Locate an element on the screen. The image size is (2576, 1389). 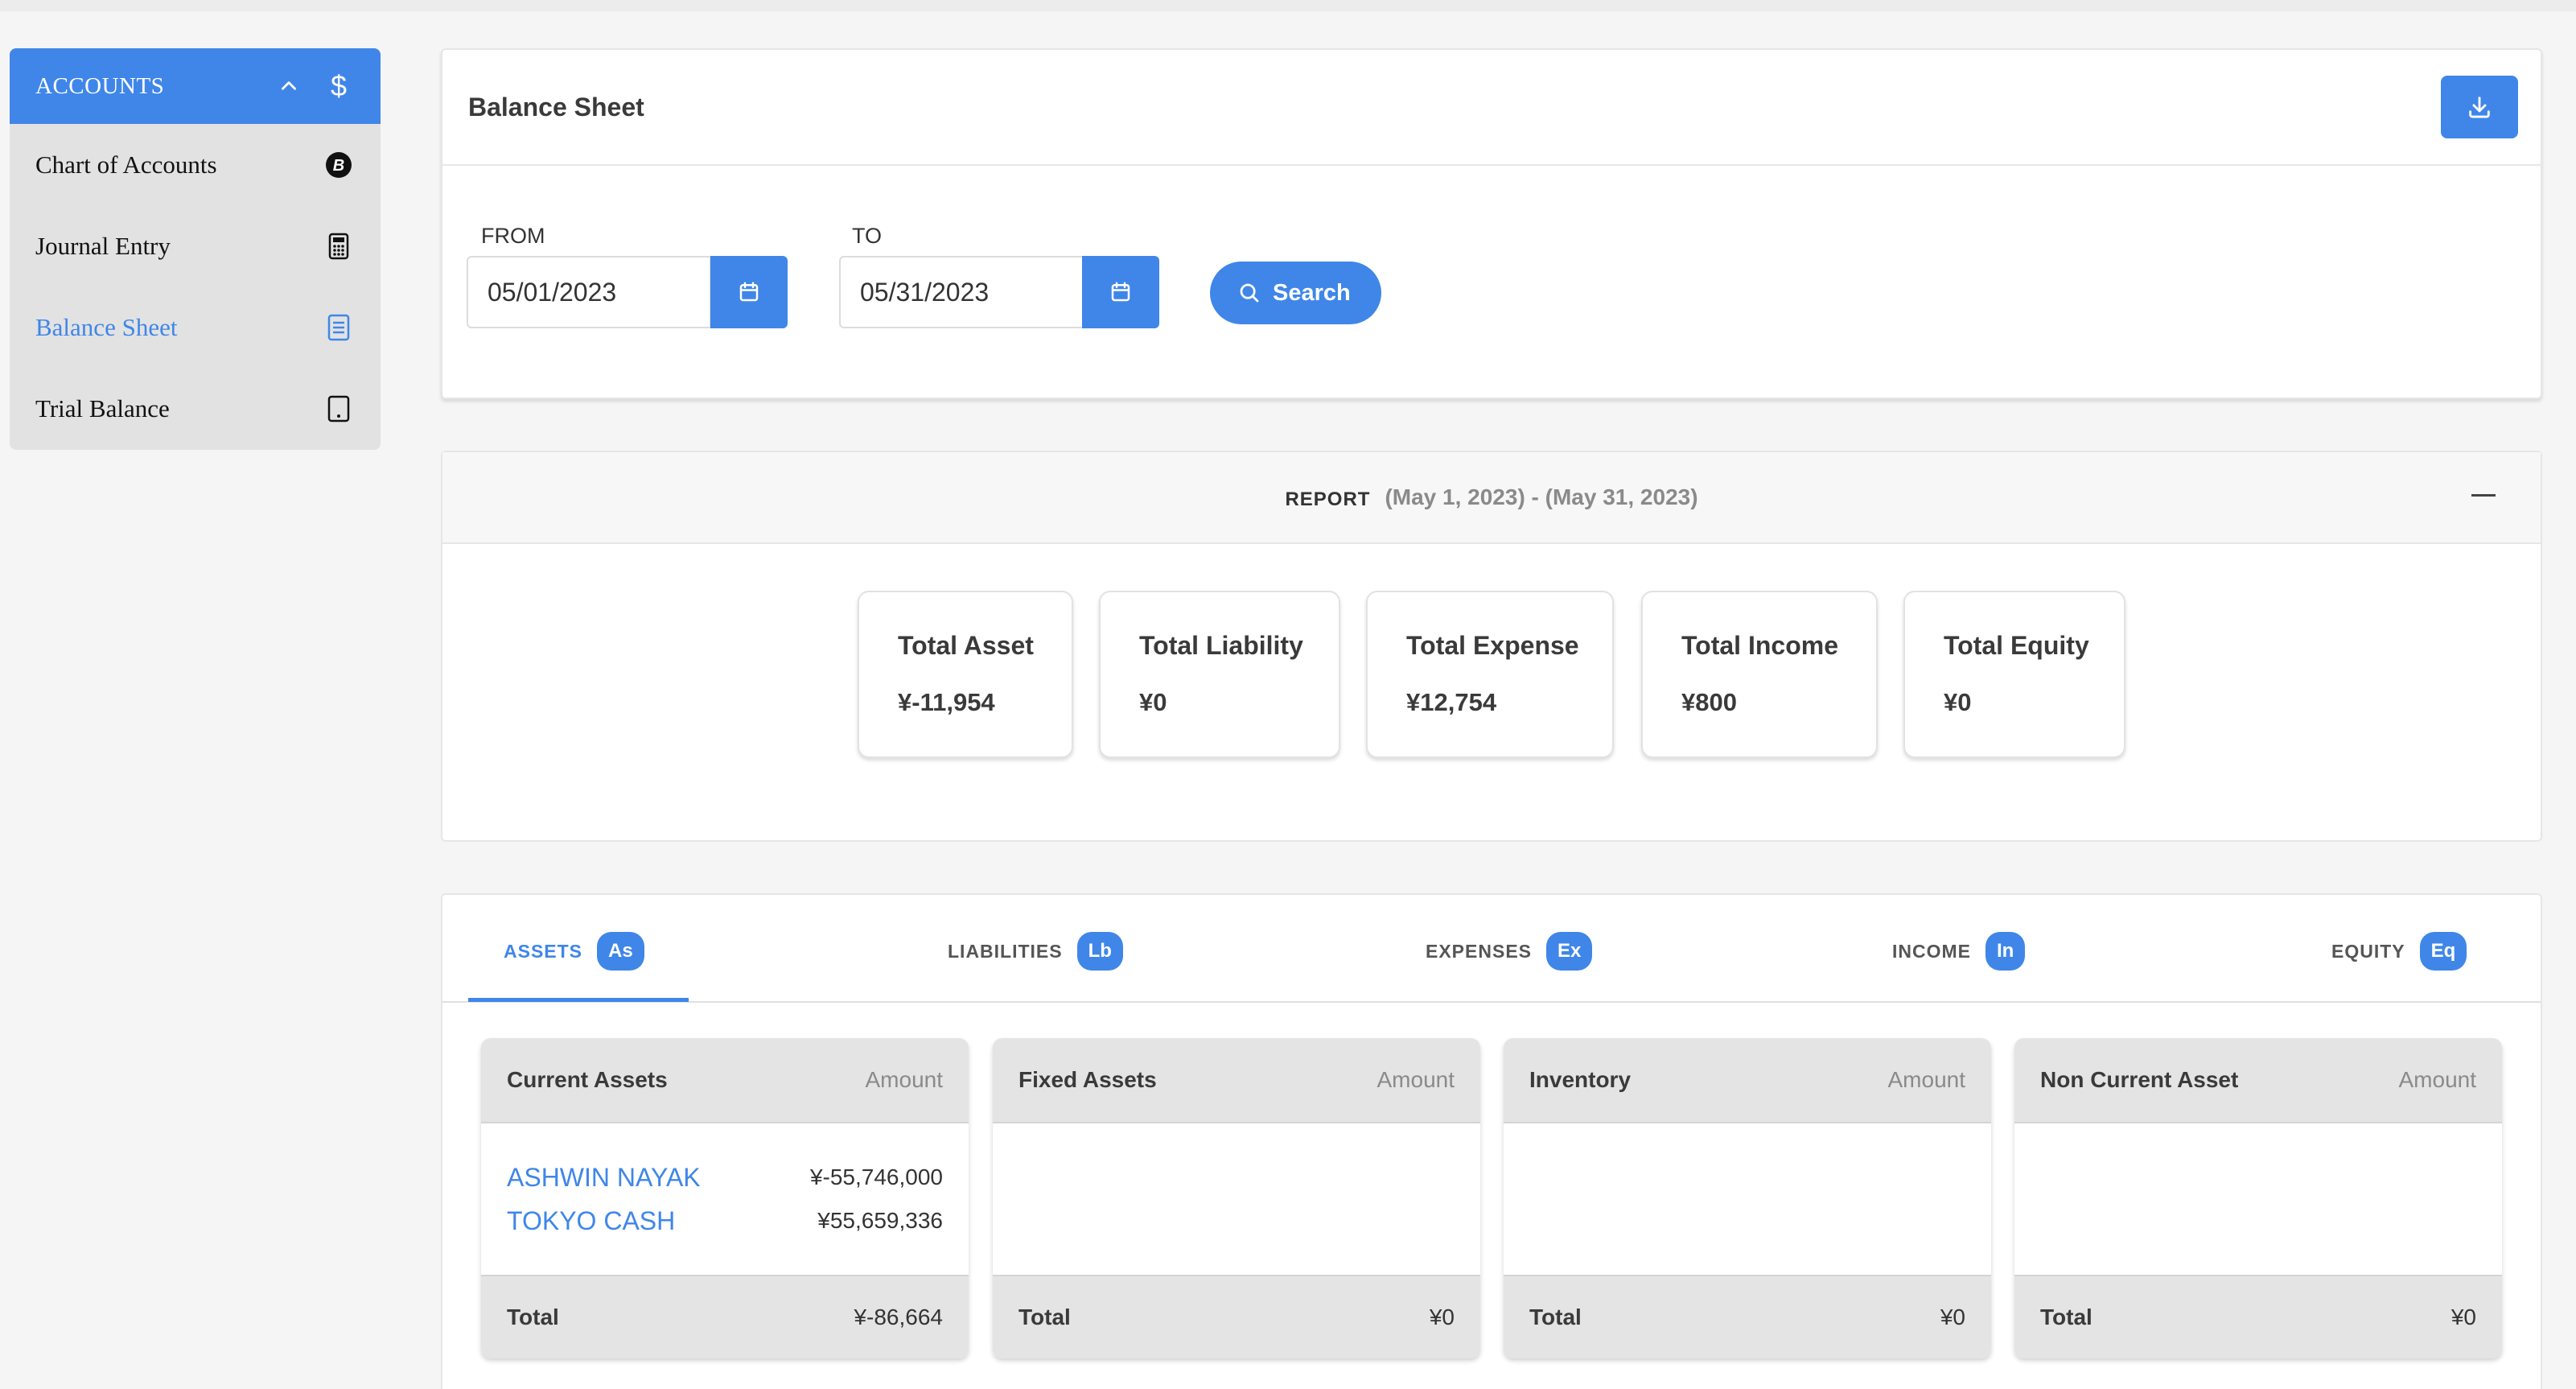
tab-badge: In is located at coordinates (2005, 951).